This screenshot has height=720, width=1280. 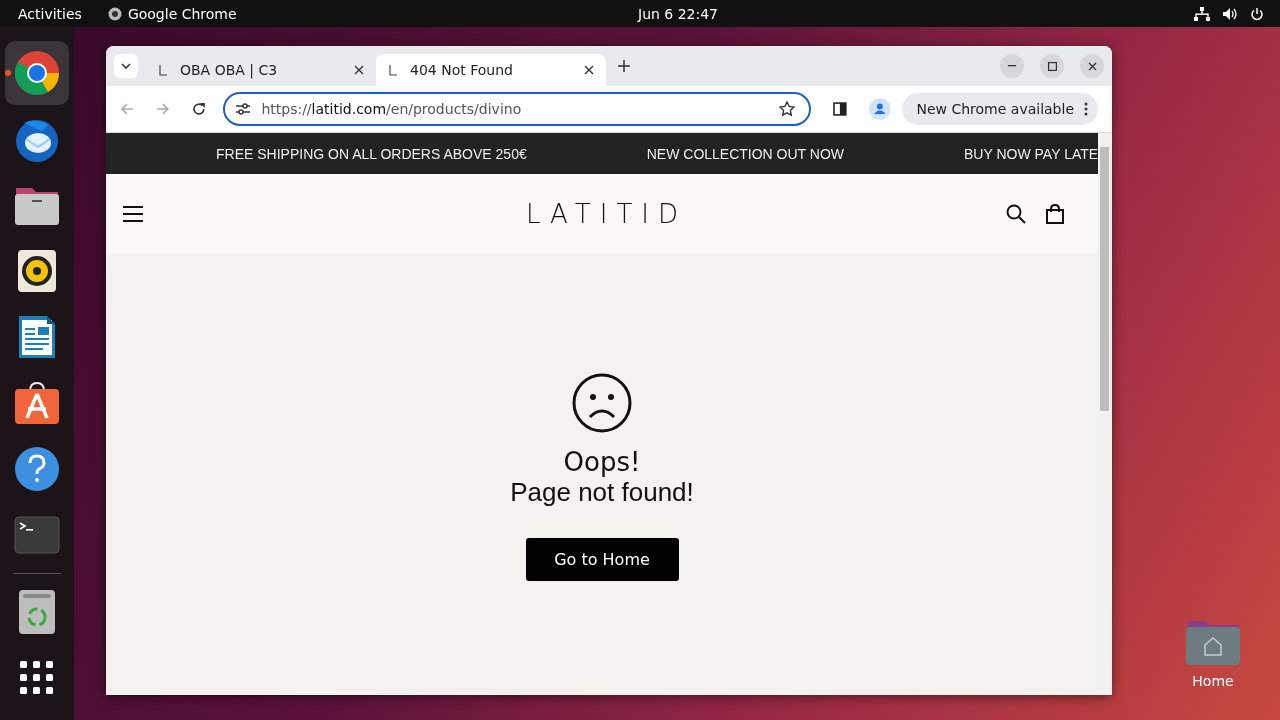 What do you see at coordinates (37, 271) in the screenshot?
I see `speaker-icon` at bounding box center [37, 271].